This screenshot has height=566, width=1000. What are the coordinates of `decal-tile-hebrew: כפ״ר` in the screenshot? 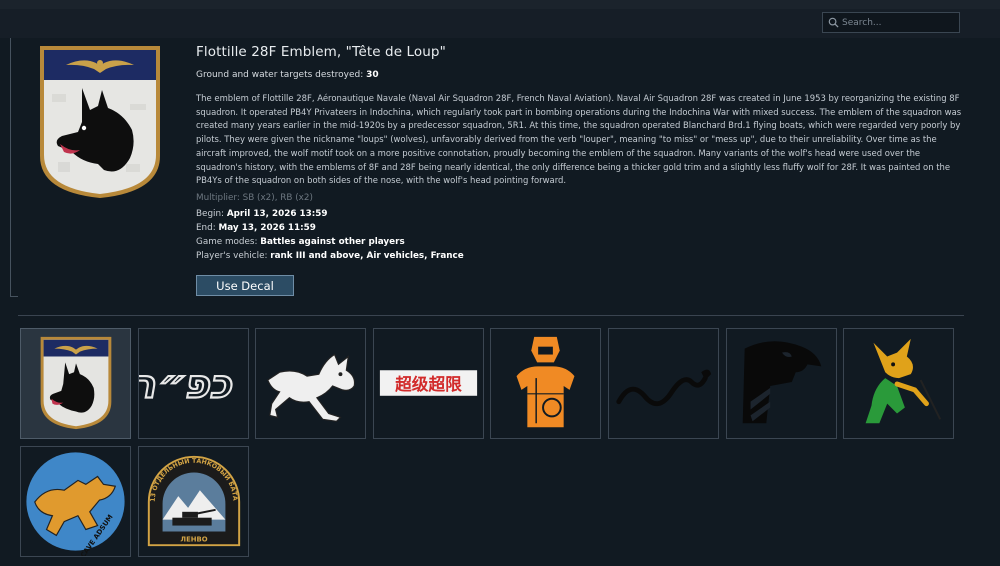 It's located at (193, 383).